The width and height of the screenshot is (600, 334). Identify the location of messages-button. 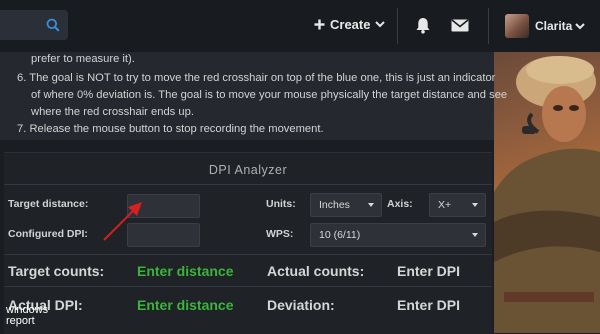
(460, 25).